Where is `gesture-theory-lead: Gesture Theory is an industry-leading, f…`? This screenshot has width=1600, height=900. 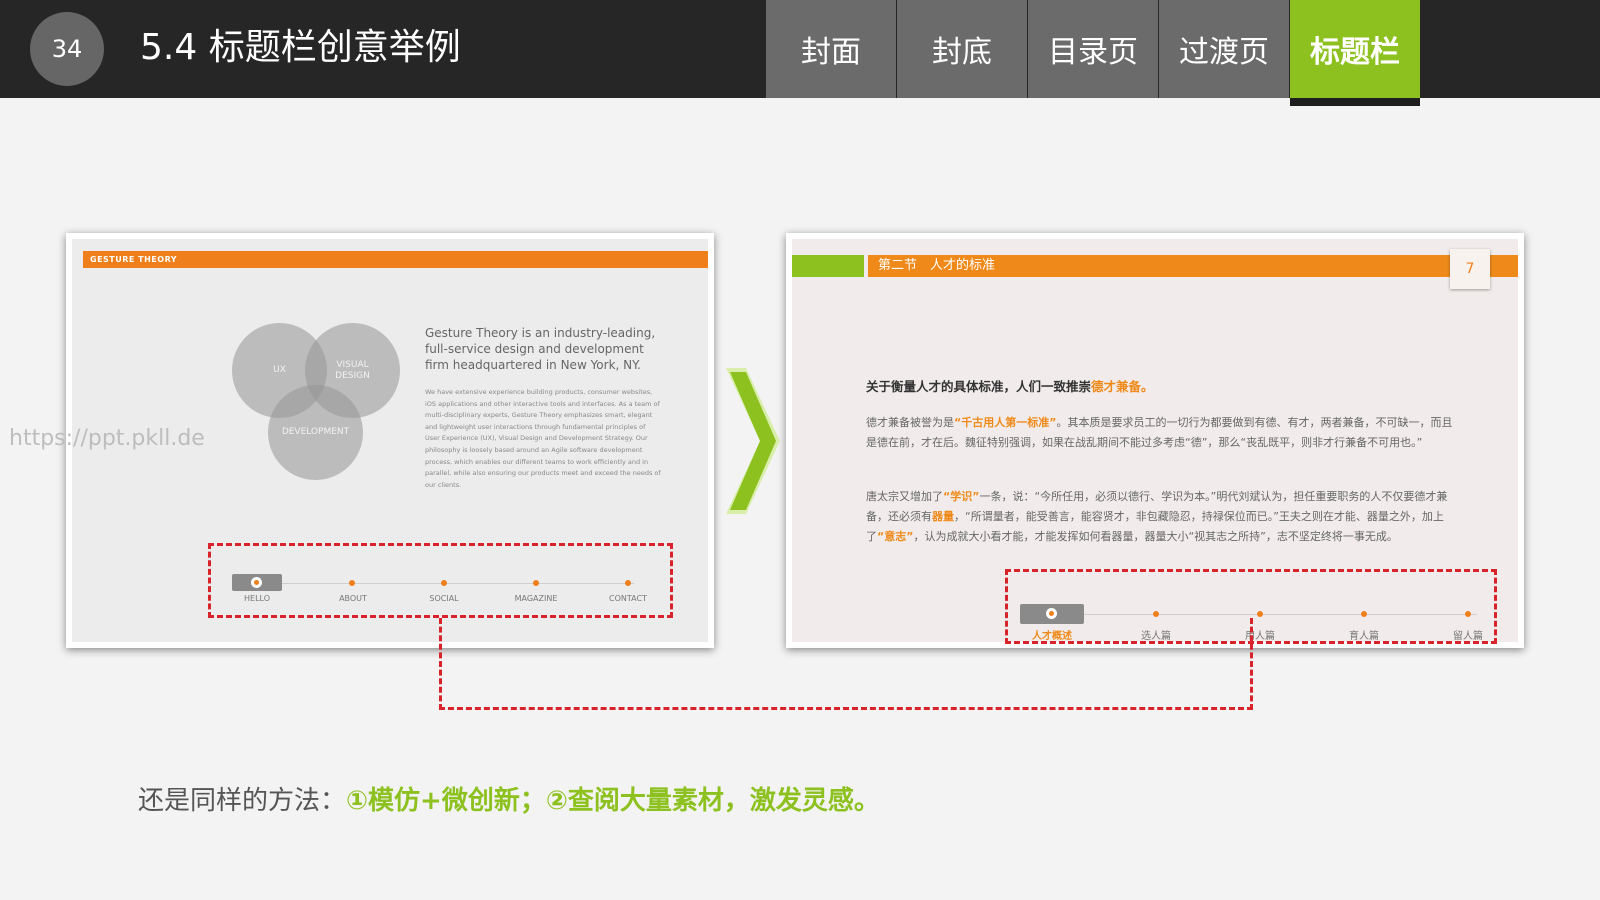
gesture-theory-lead: Gesture Theory is an industry-leading, f… is located at coordinates (540, 349).